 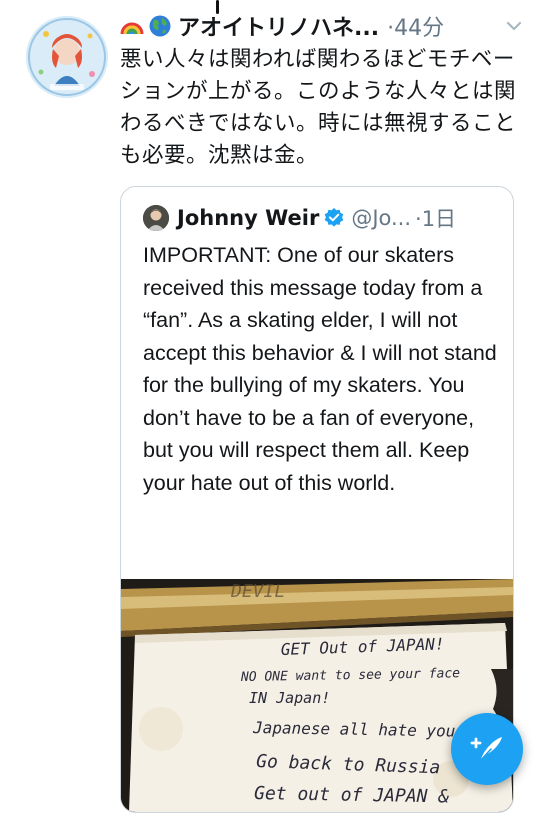 I want to click on quoted-display-name: Johnny Weir, so click(x=248, y=218).